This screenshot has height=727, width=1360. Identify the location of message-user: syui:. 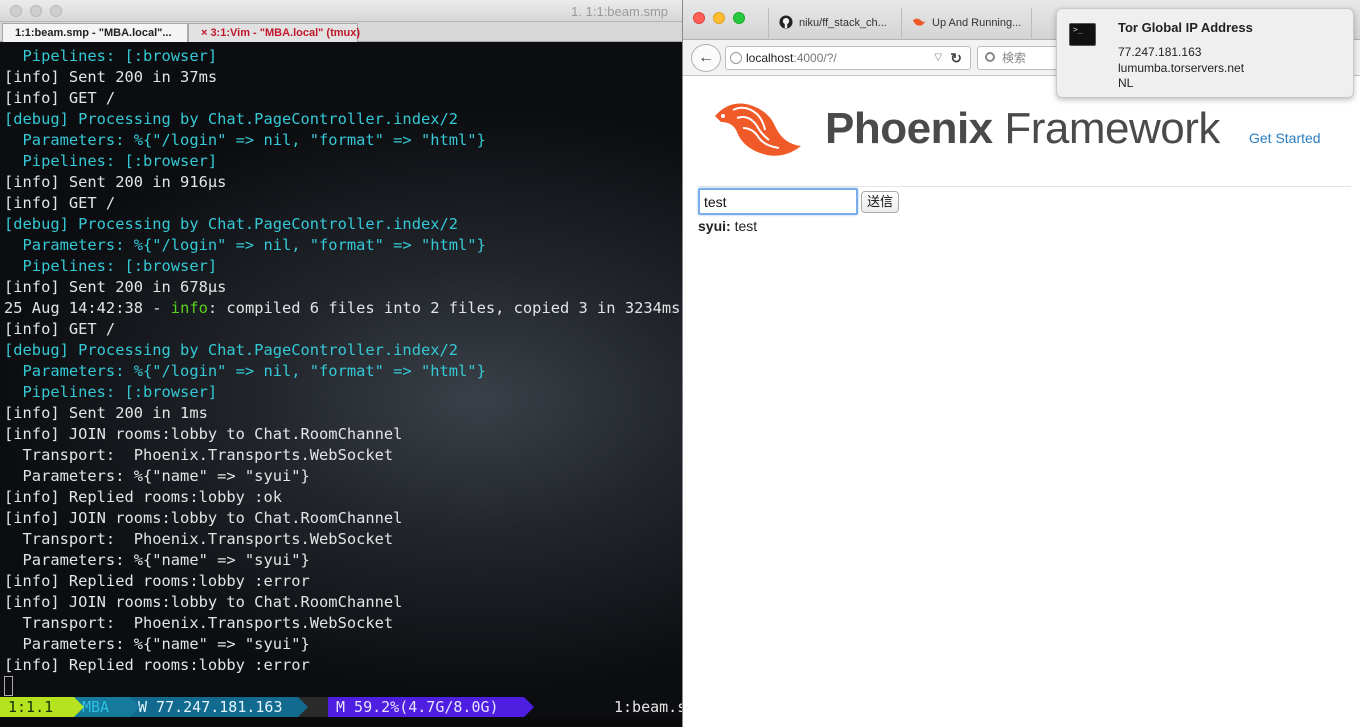
(714, 226).